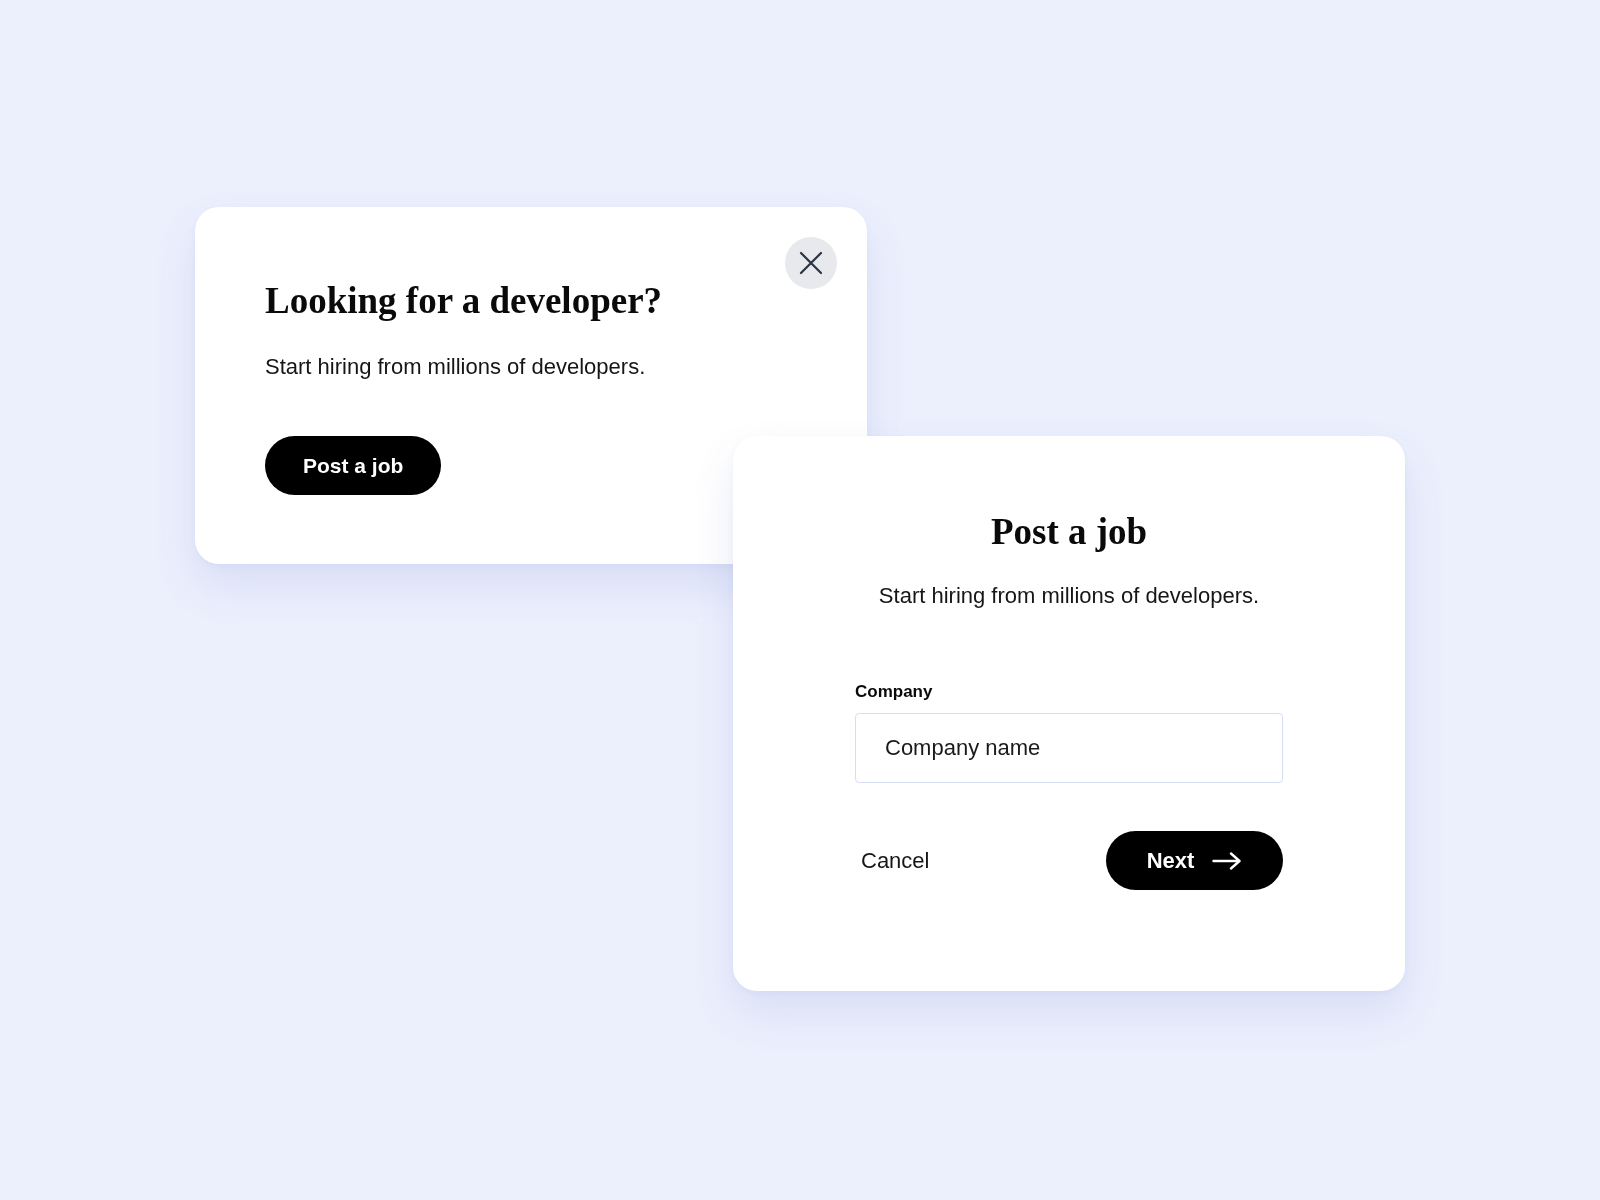  Describe the element at coordinates (1069, 748) in the screenshot. I see `company-input: Company name` at that location.